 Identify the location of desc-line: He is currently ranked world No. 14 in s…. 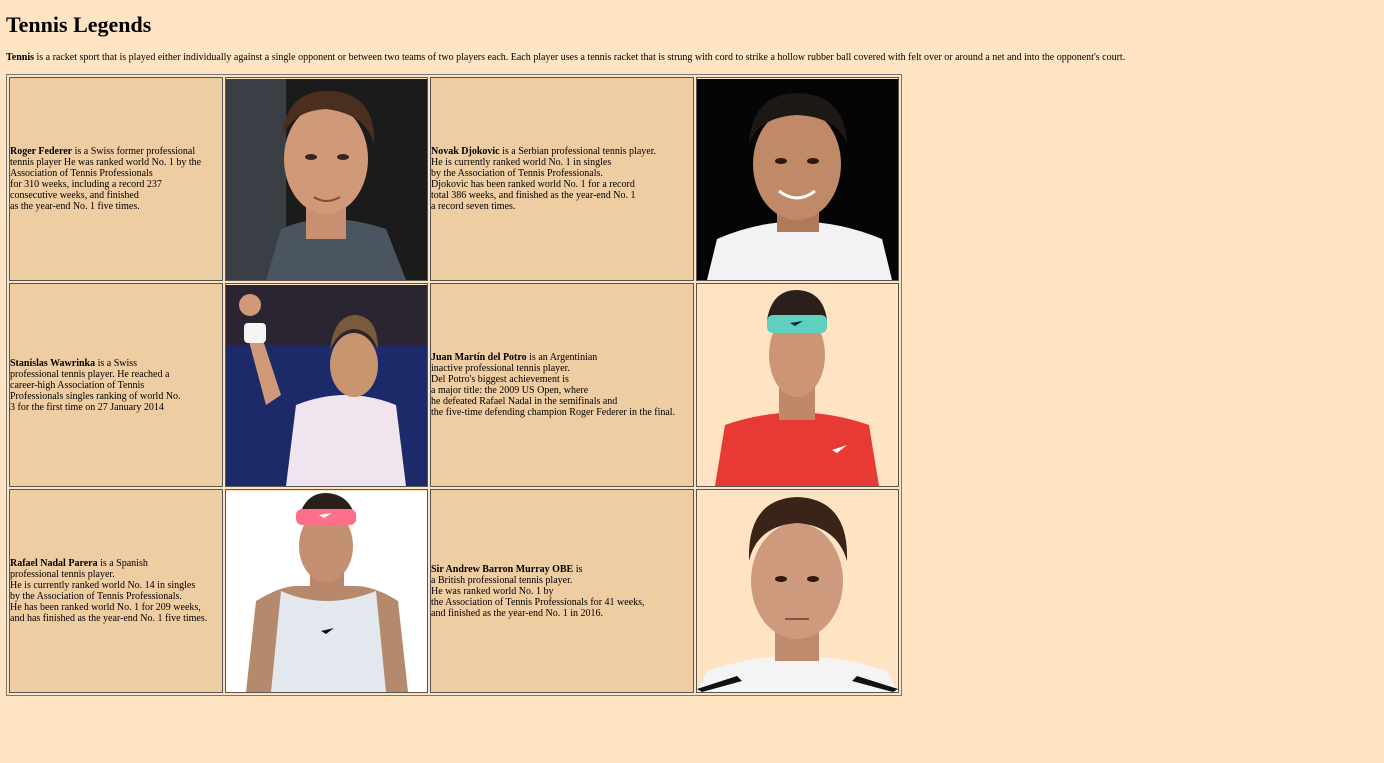
(103, 585).